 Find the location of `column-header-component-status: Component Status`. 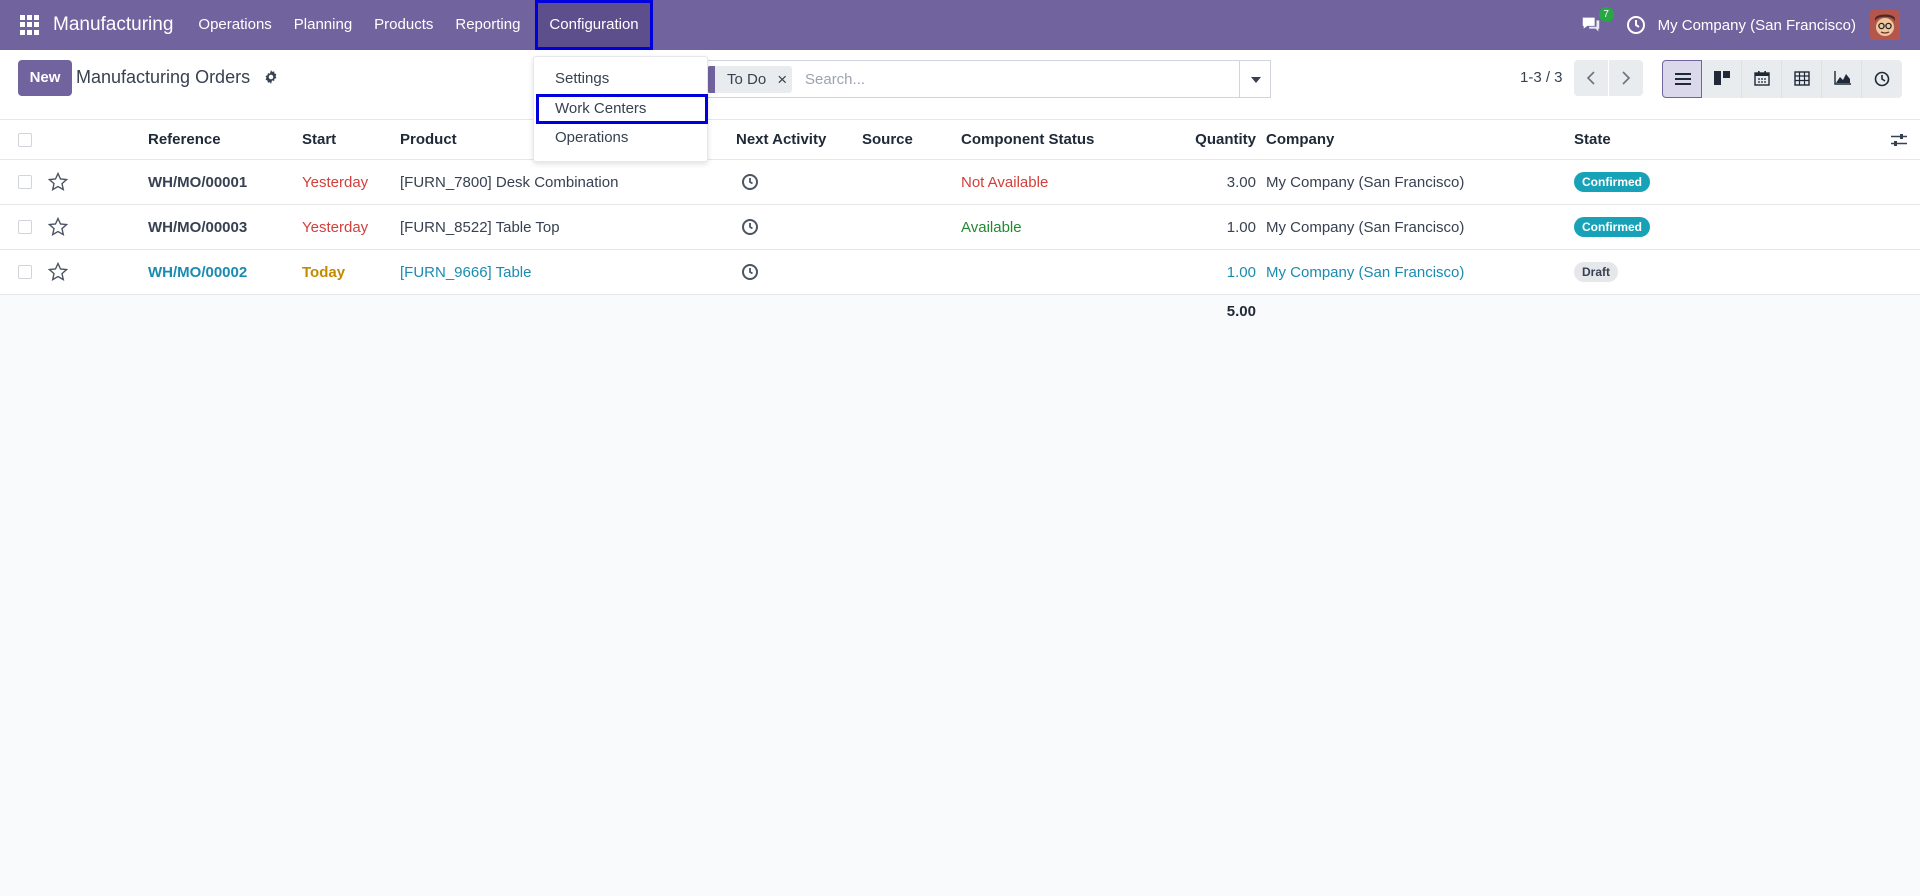

column-header-component-status: Component Status is located at coordinates (1027, 139).